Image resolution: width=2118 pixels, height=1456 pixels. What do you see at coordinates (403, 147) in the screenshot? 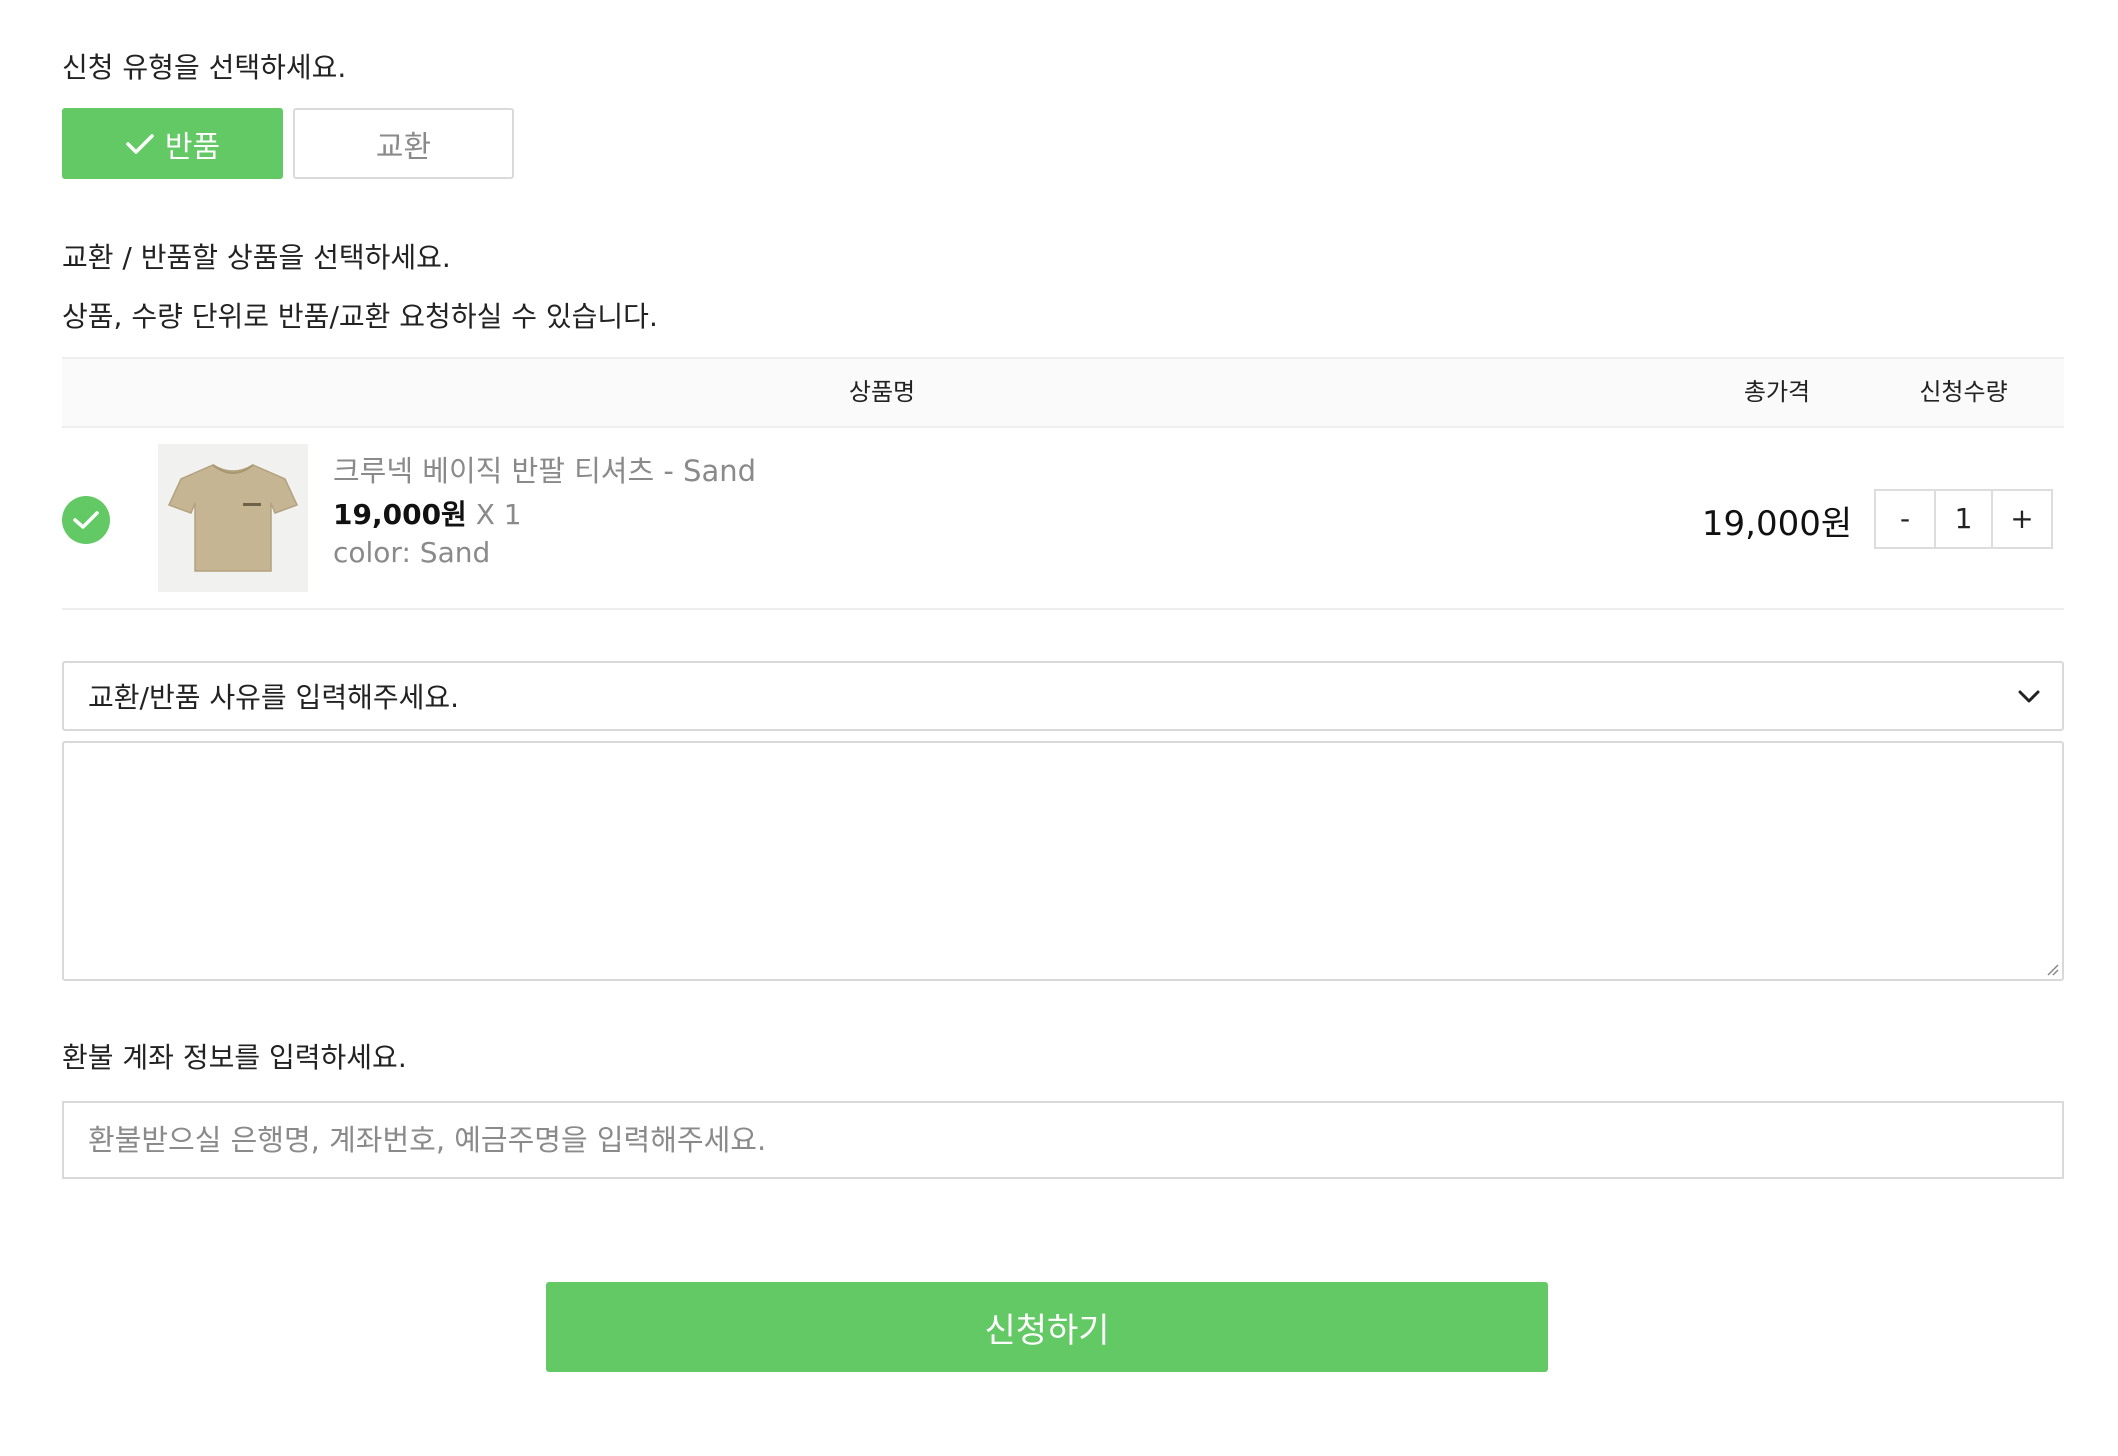
I see `exchange-type-label: 교환` at bounding box center [403, 147].